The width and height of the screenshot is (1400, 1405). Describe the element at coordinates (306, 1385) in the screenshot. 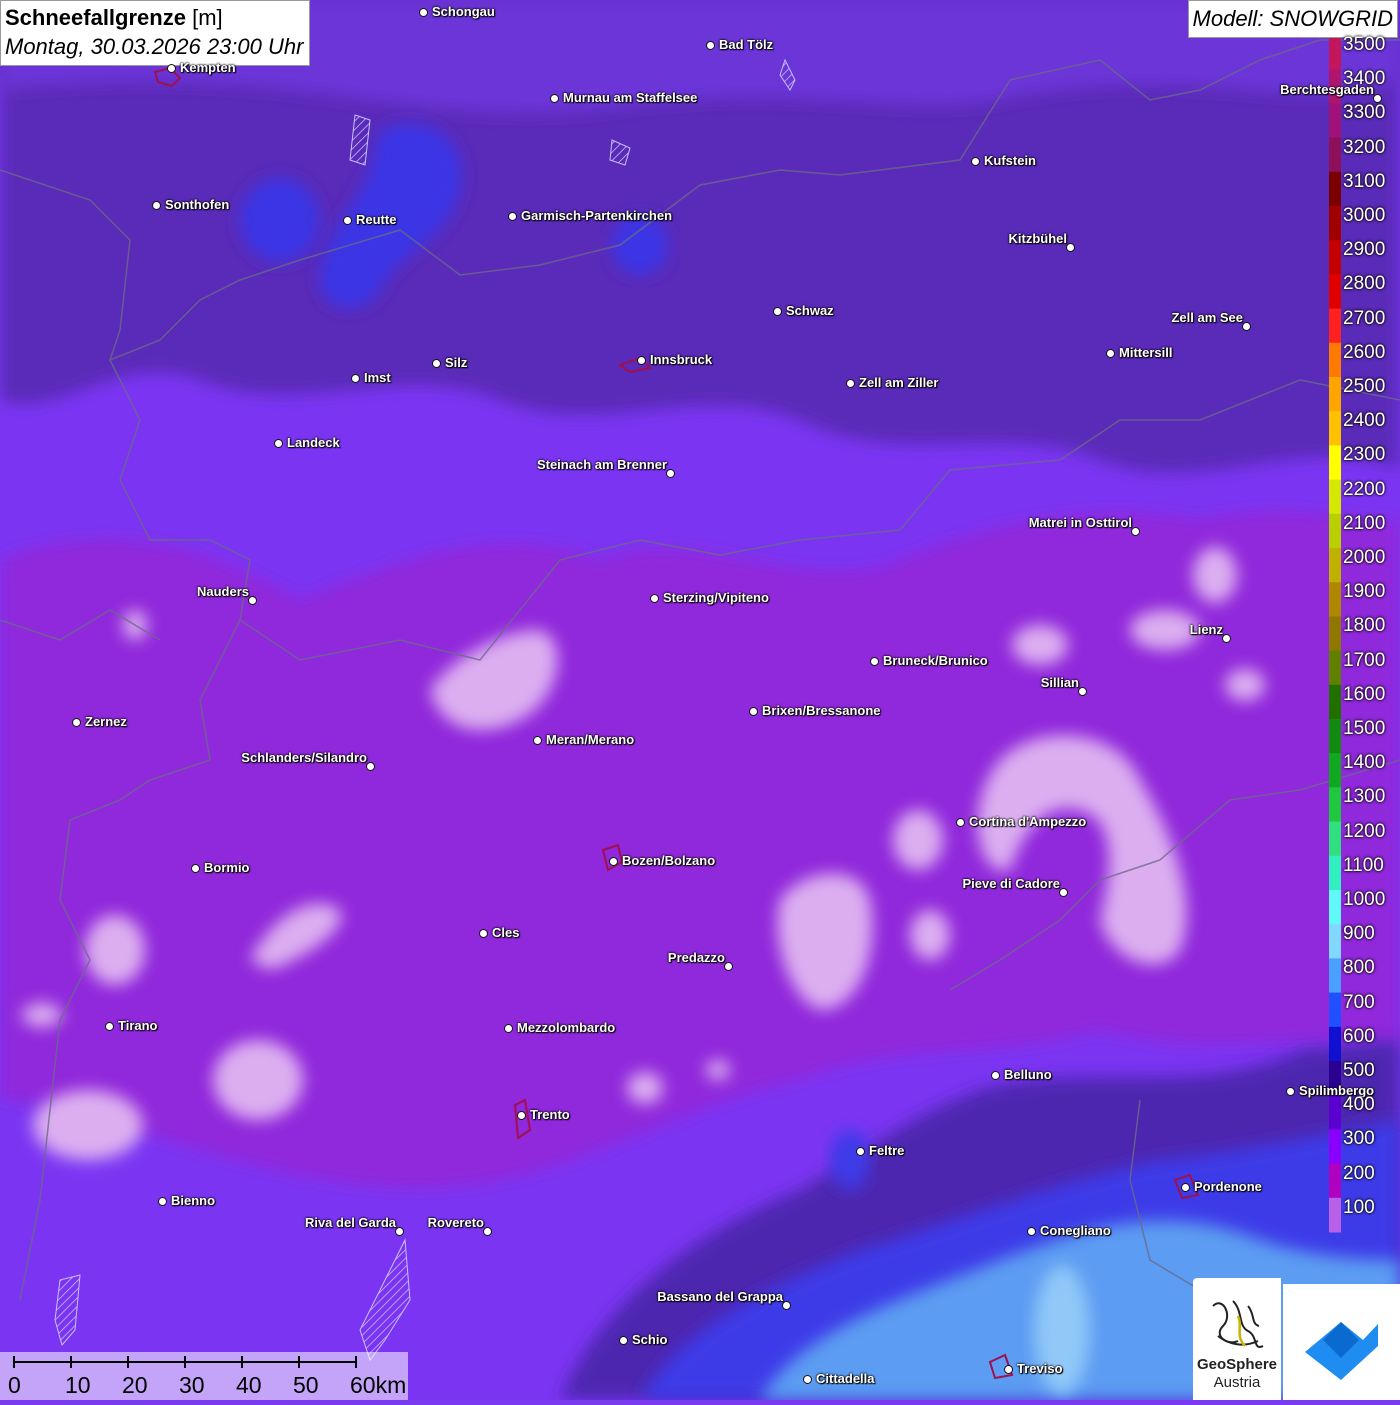

I see `scale-label: 50` at that location.